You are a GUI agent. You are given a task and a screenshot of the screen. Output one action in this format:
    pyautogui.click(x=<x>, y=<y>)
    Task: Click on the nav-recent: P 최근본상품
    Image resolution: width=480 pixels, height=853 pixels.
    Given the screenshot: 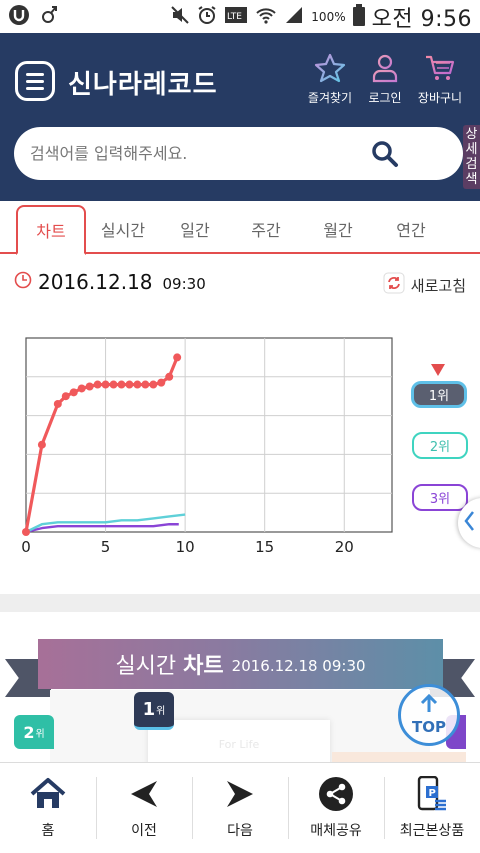 What is the action you would take?
    pyautogui.click(x=432, y=808)
    